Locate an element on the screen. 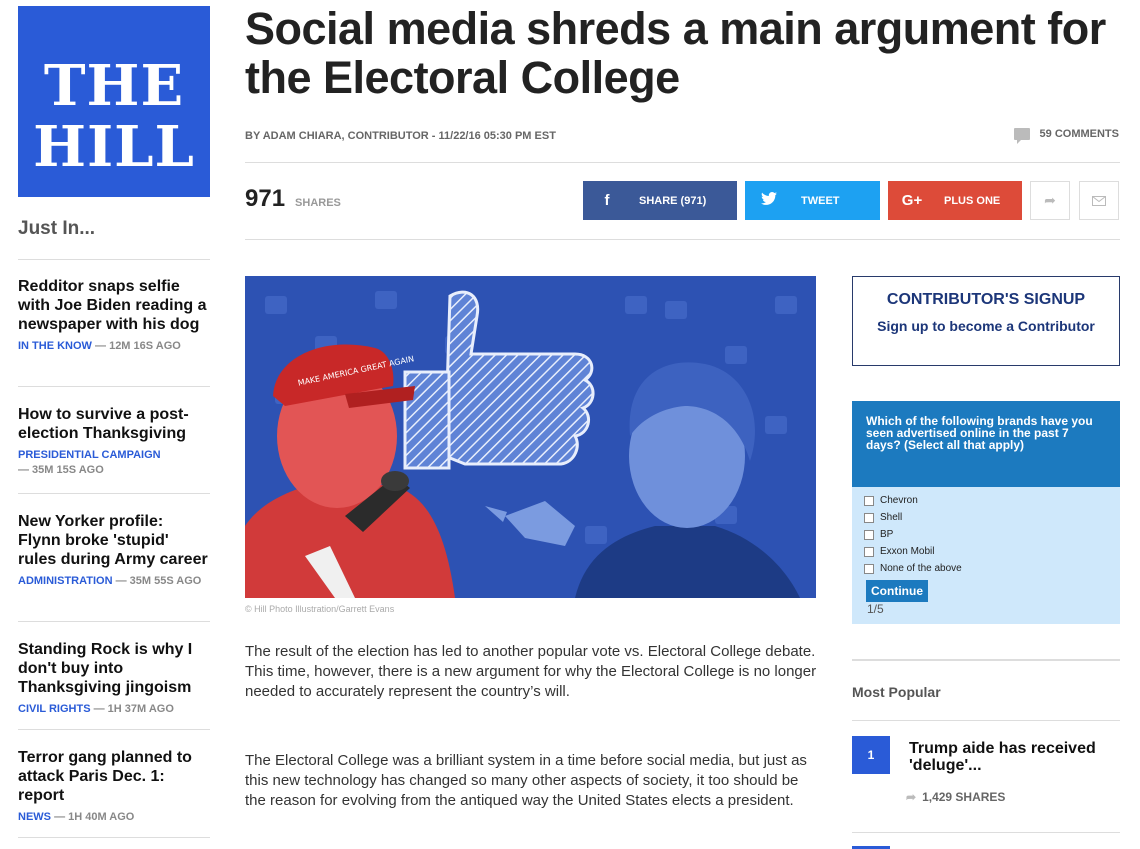  just-in-time: — 35M 55S AGO is located at coordinates (158, 581).